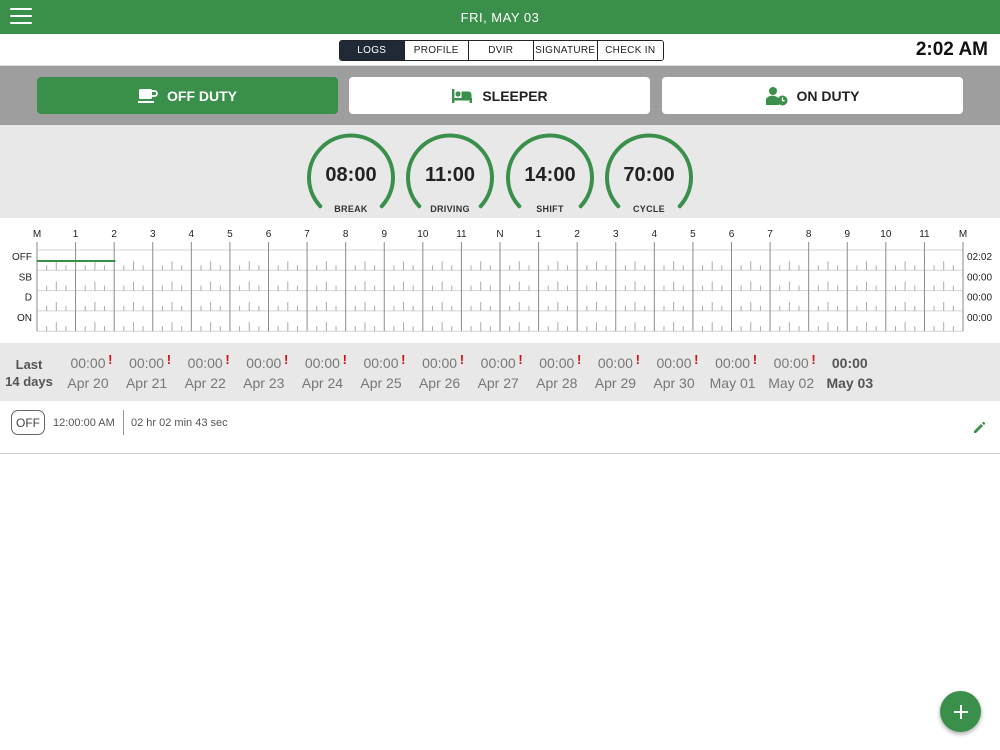 The image size is (1000, 750). Describe the element at coordinates (615, 371) in the screenshot. I see `history-day: 00:00! Apr 29` at that location.